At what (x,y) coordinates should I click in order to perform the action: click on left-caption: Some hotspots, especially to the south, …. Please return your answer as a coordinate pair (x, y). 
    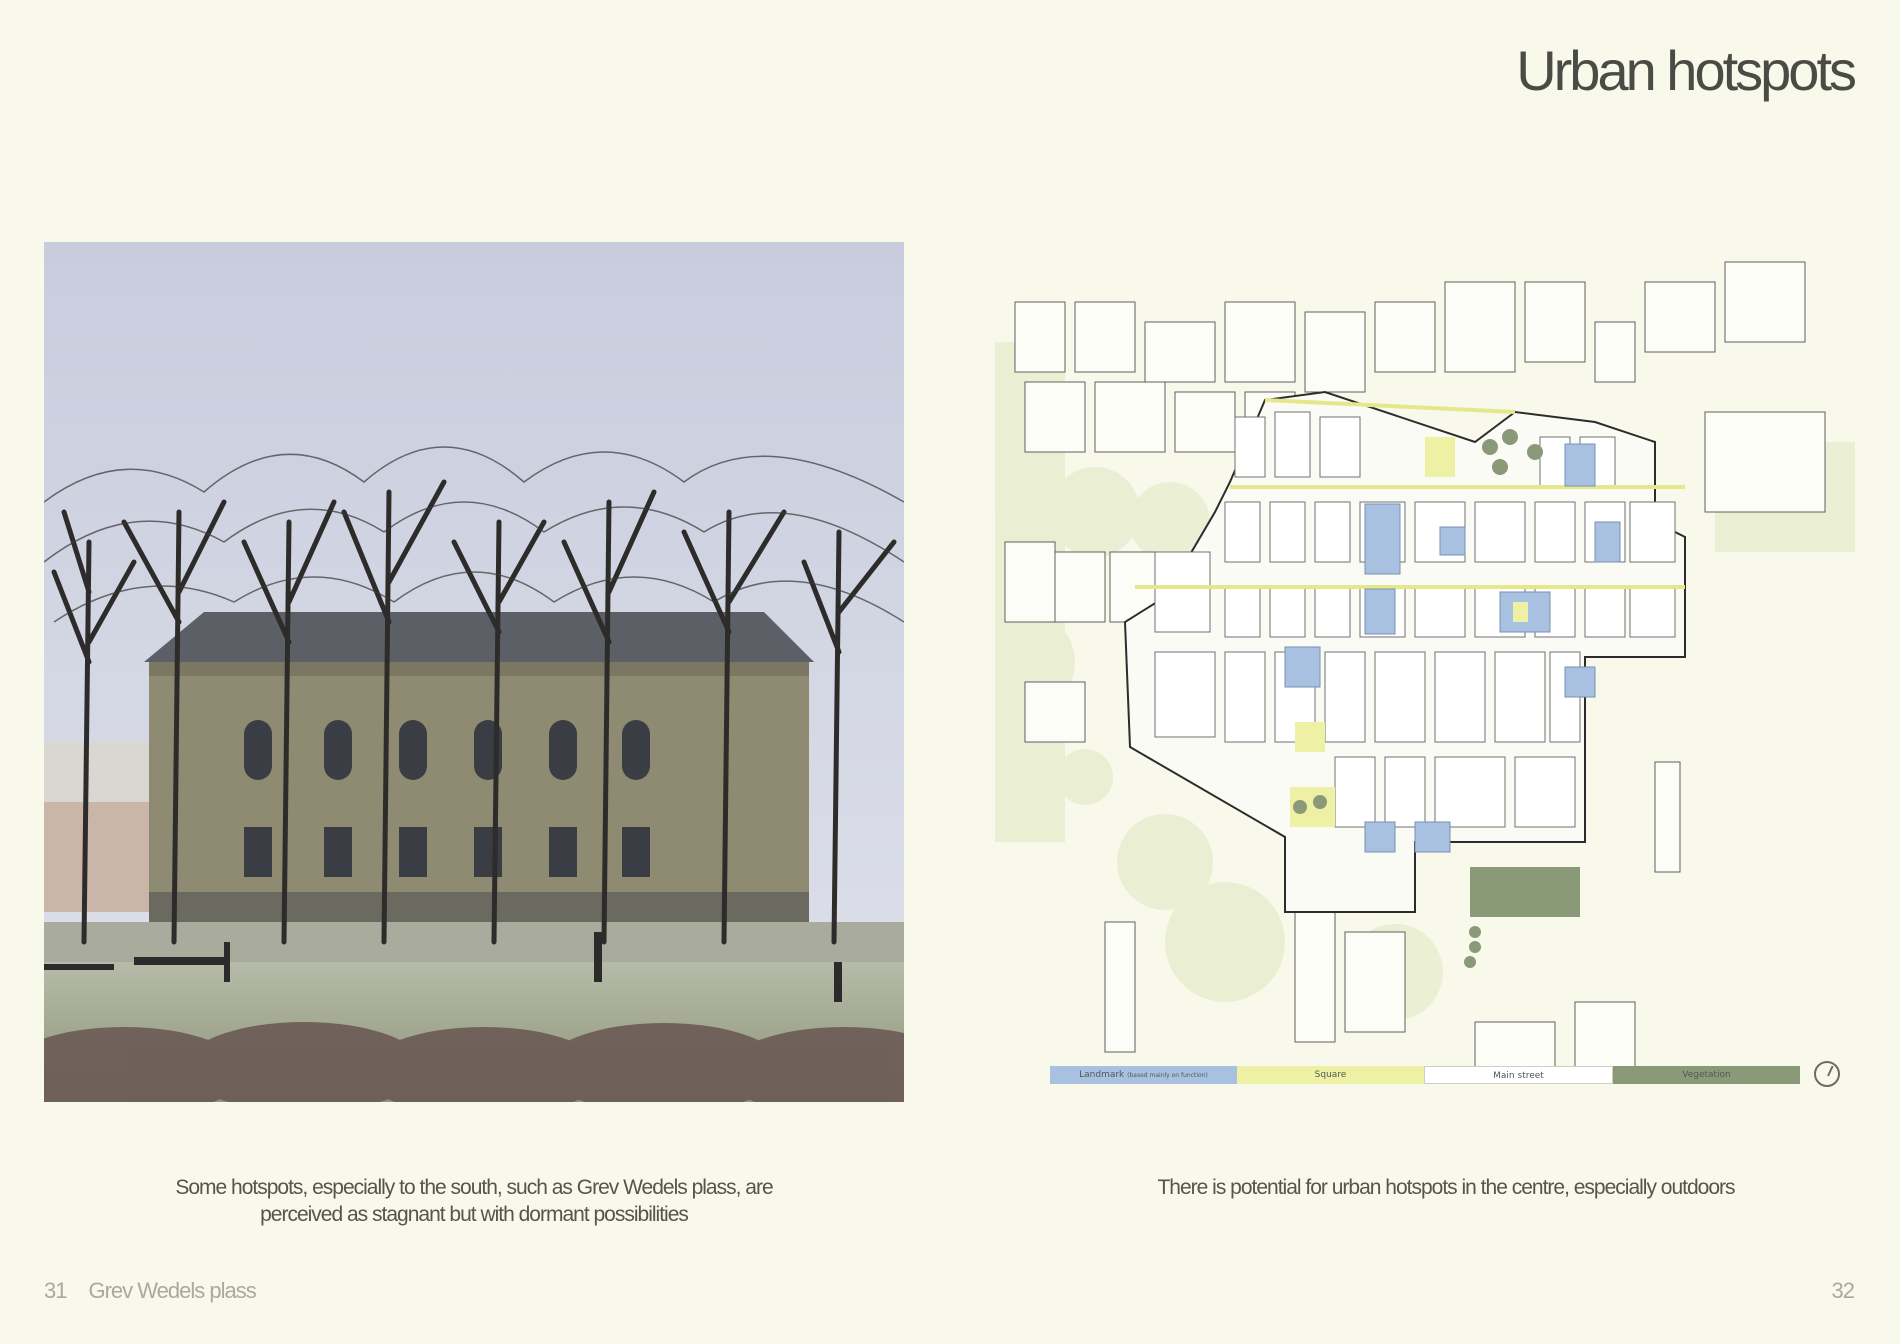
    Looking at the image, I should click on (474, 1201).